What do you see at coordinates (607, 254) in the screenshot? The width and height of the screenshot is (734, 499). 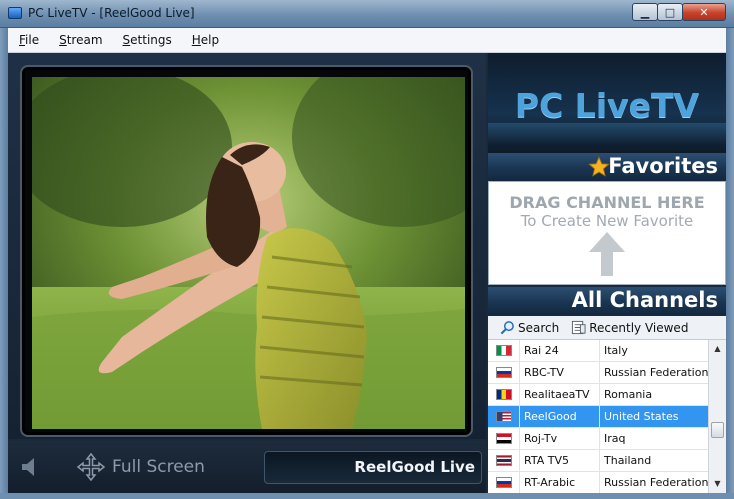 I see `up-arrow-icon` at bounding box center [607, 254].